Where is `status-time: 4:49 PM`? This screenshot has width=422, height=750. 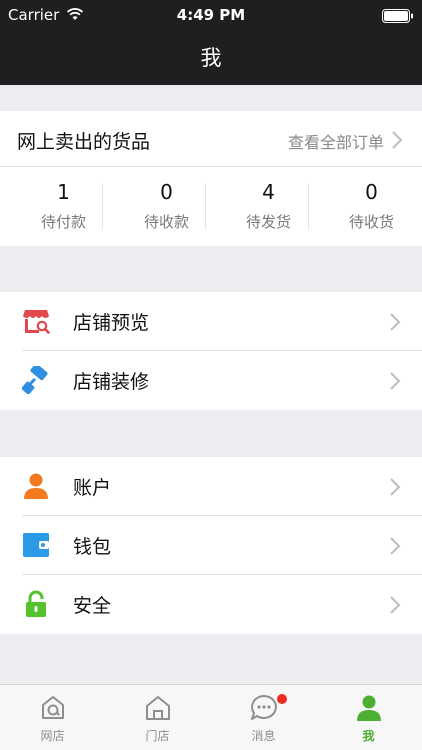 status-time: 4:49 PM is located at coordinates (211, 15).